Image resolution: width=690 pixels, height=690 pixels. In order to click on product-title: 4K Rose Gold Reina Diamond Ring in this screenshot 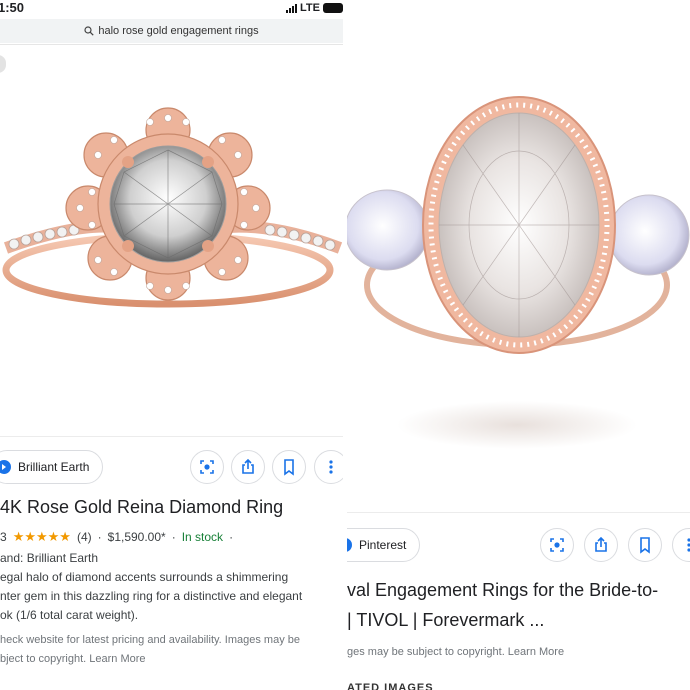, I will do `click(141, 507)`.